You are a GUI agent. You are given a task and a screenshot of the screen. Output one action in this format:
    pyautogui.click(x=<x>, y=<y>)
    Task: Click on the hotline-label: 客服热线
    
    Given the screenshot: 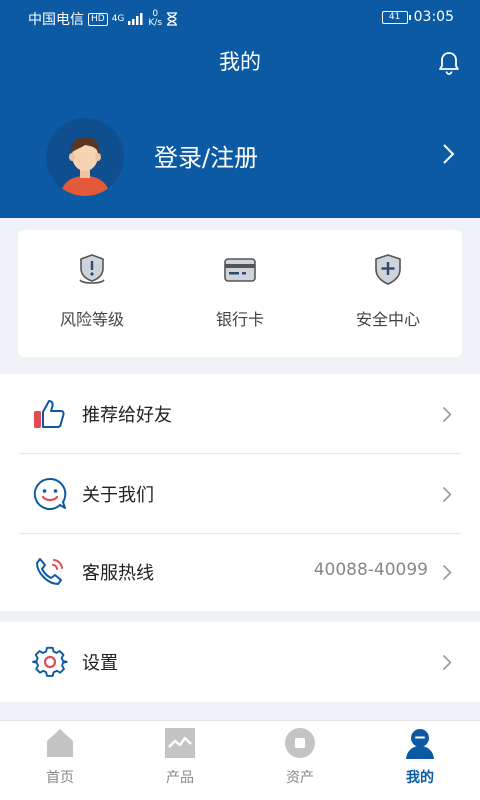 What is the action you would take?
    pyautogui.click(x=118, y=573)
    